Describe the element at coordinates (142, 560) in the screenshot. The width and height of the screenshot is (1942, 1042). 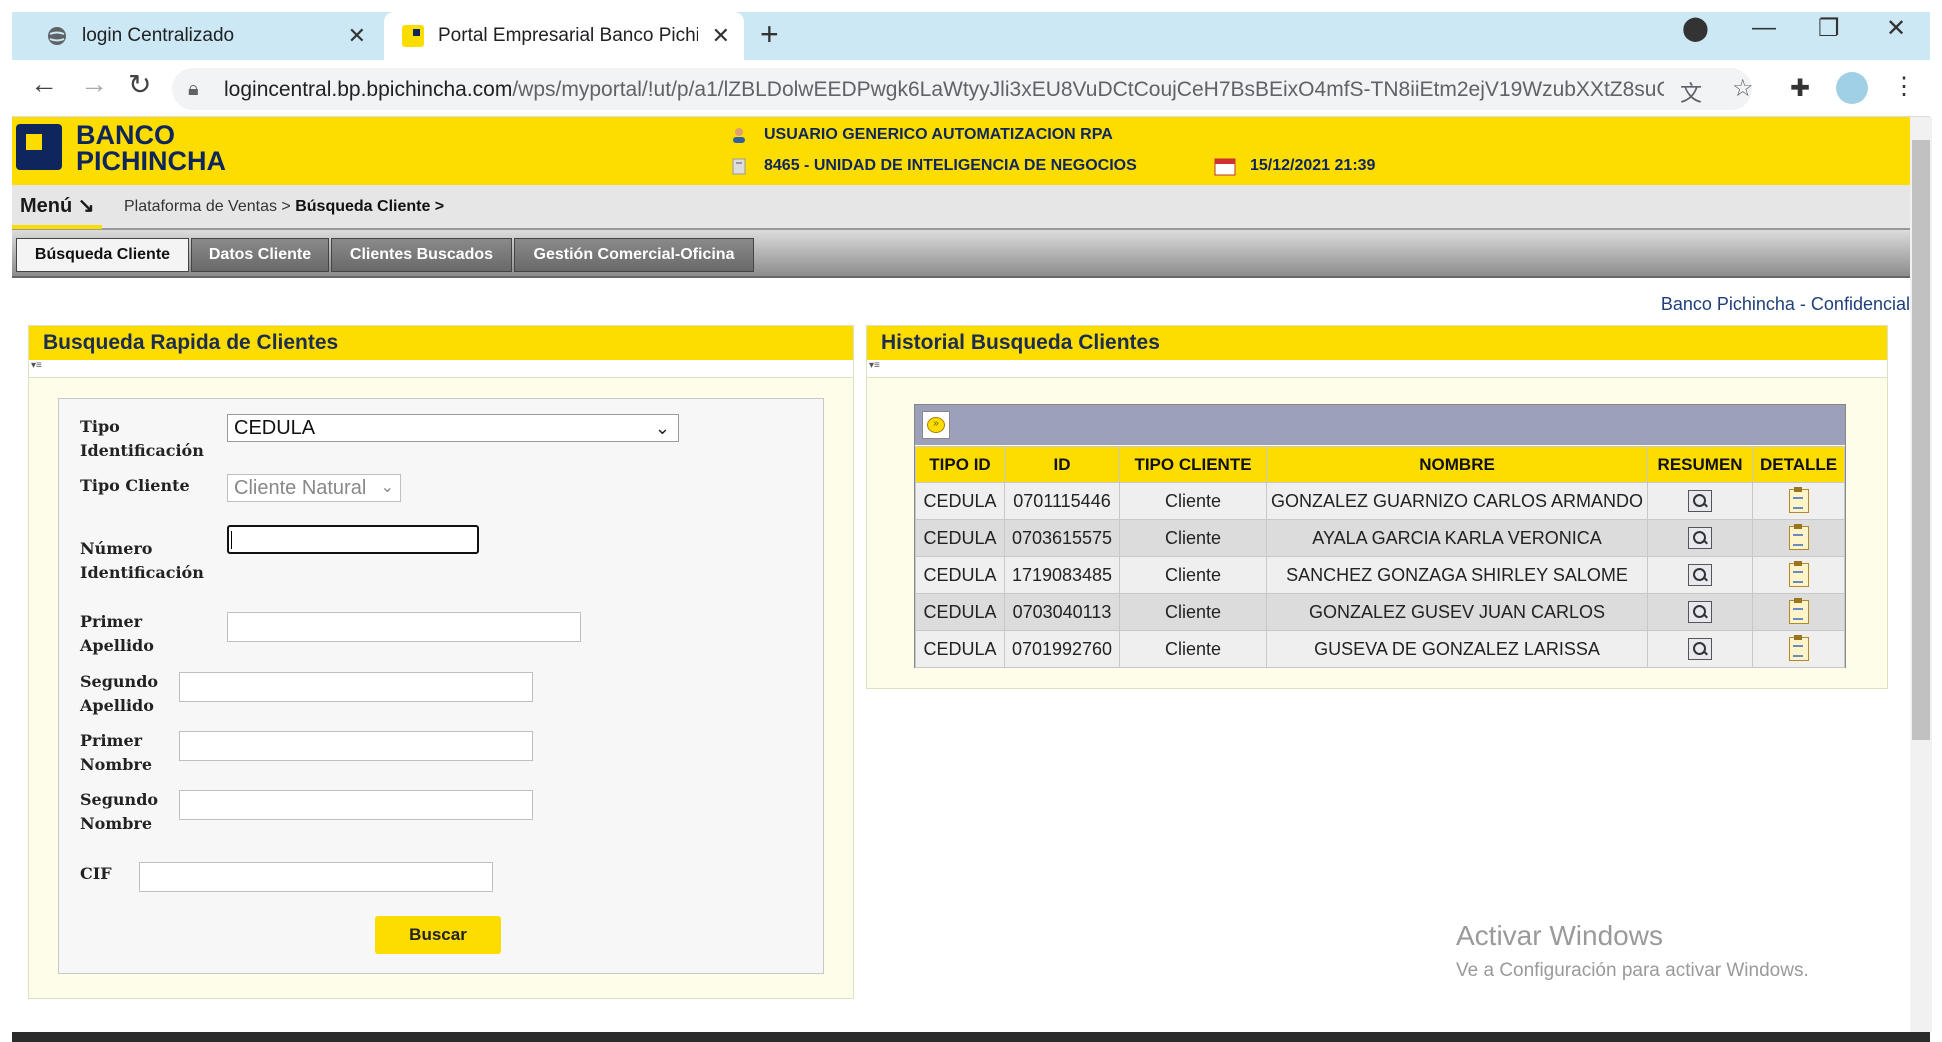
I see `numero-identificacion-label: Número Identificación` at that location.